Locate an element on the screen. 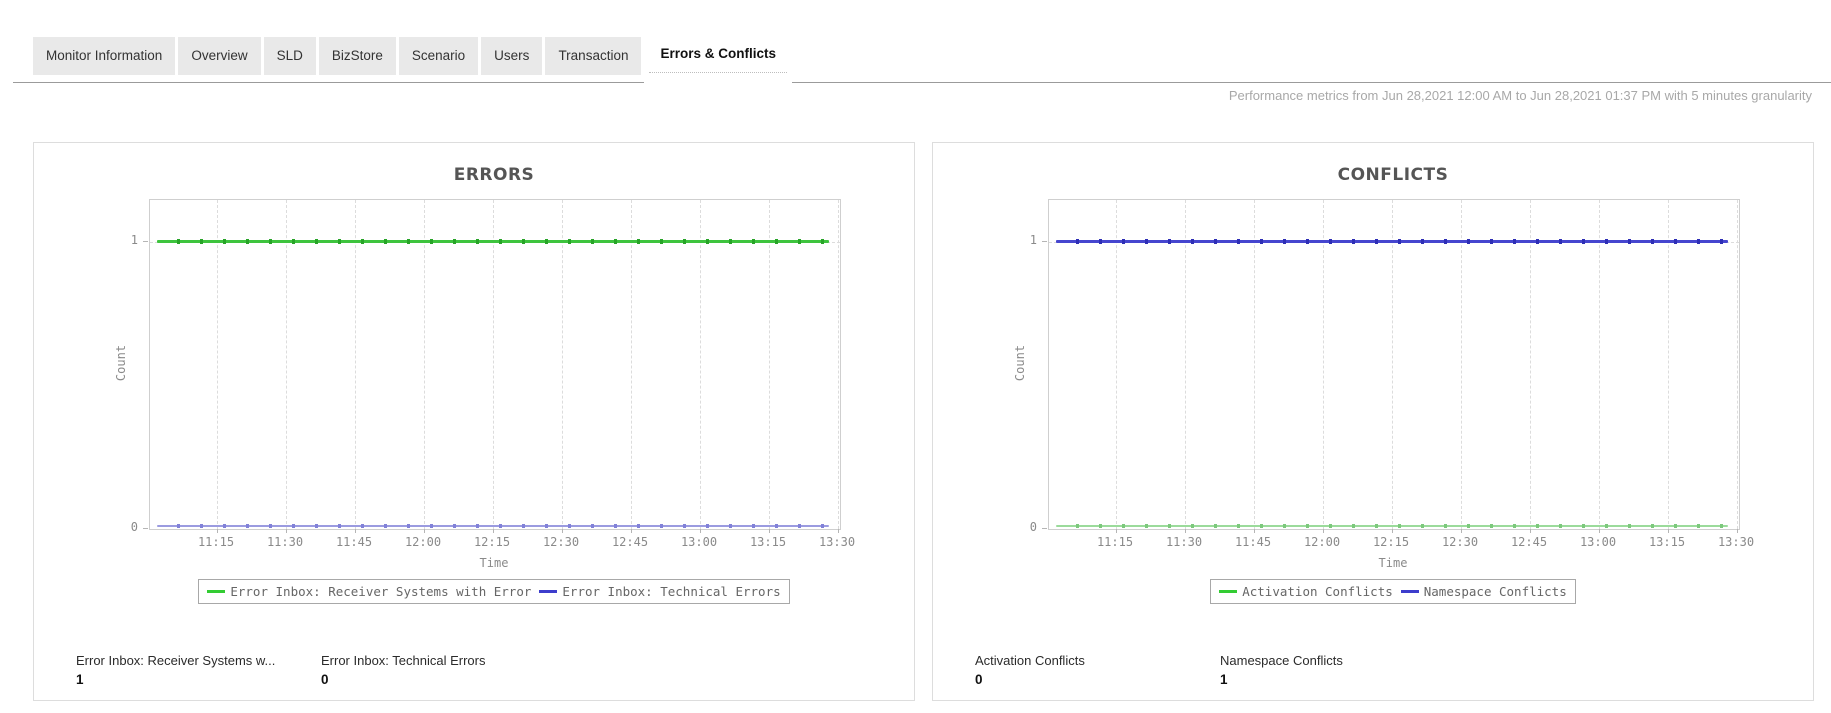 The height and width of the screenshot is (713, 1831). tab-scenario: Scenario is located at coordinates (438, 56).